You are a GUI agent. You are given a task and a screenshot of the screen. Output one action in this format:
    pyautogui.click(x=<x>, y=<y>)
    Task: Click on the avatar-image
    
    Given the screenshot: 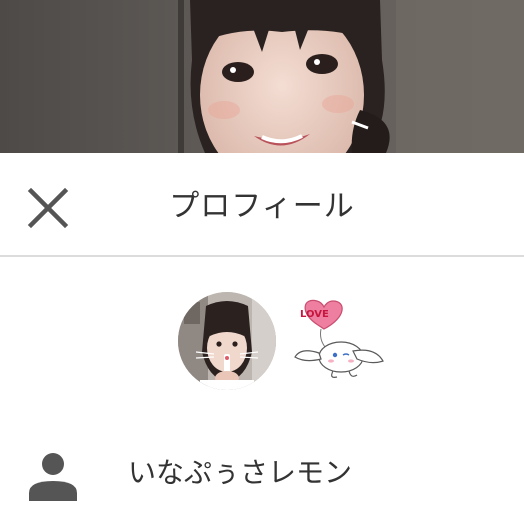 What is the action you would take?
    pyautogui.click(x=227, y=341)
    